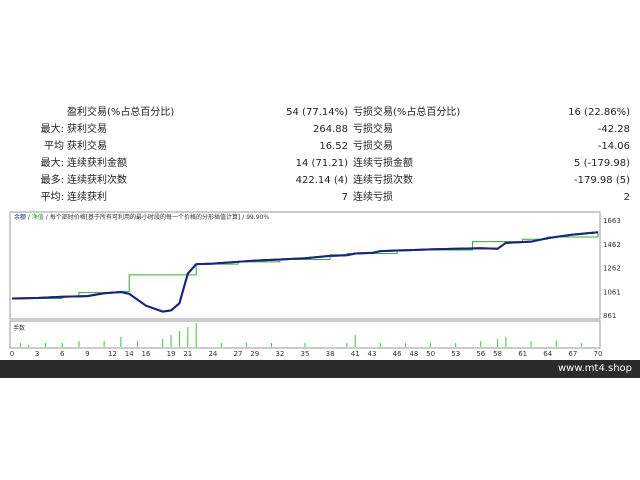  What do you see at coordinates (612, 221) in the screenshot?
I see `y-tick-label: 1663` at bounding box center [612, 221].